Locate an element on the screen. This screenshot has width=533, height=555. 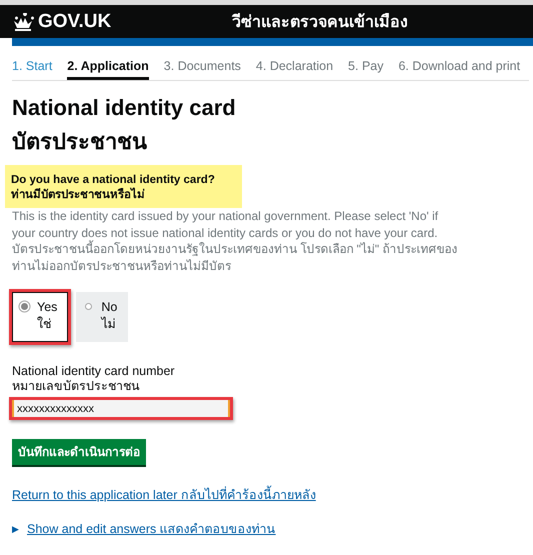
step-tab: 5. Pay is located at coordinates (366, 68).